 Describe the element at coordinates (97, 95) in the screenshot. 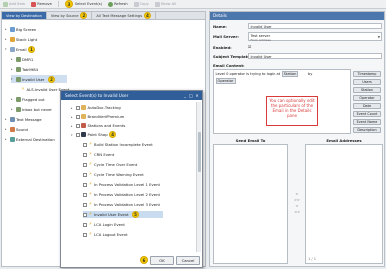

I see `dialog-title: Select Event(s) to Invalid User` at that location.